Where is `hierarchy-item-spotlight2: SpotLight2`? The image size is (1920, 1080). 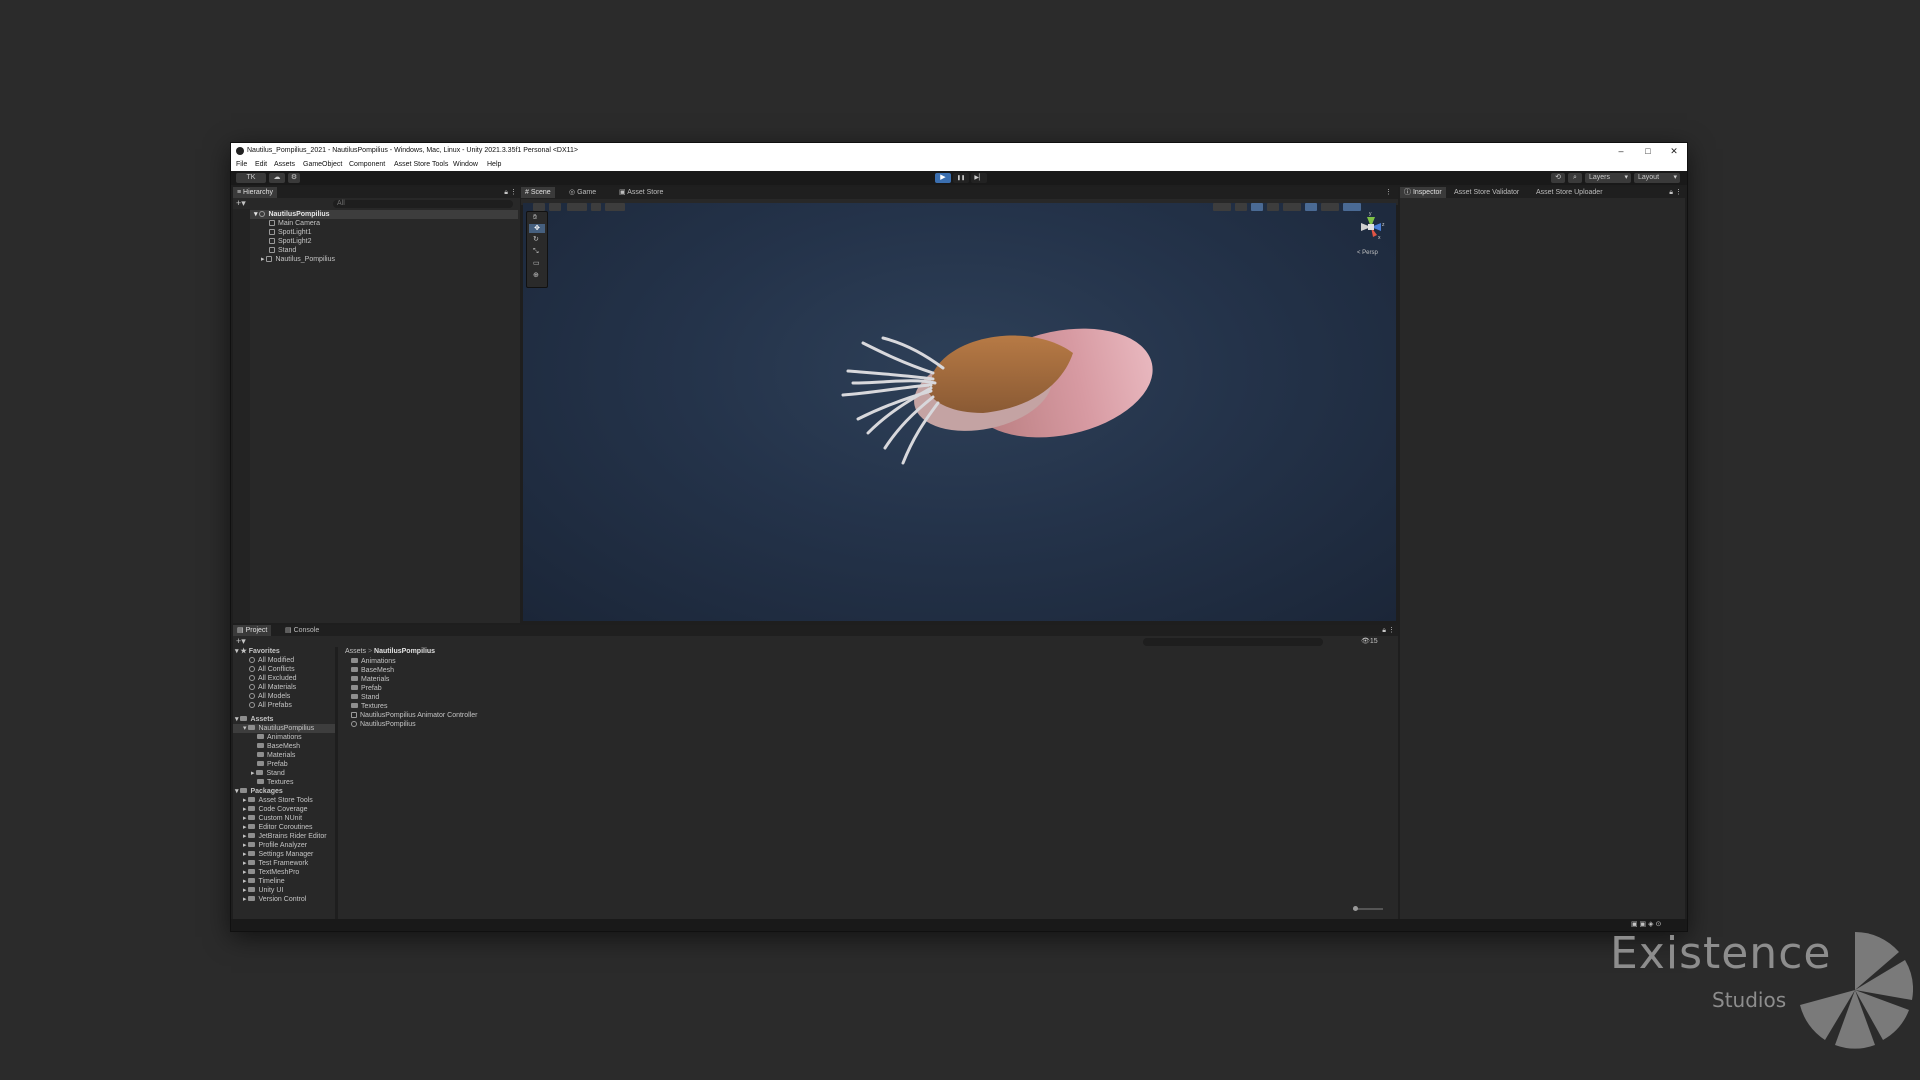 hierarchy-item-spotlight2: SpotLight2 is located at coordinates (290, 241).